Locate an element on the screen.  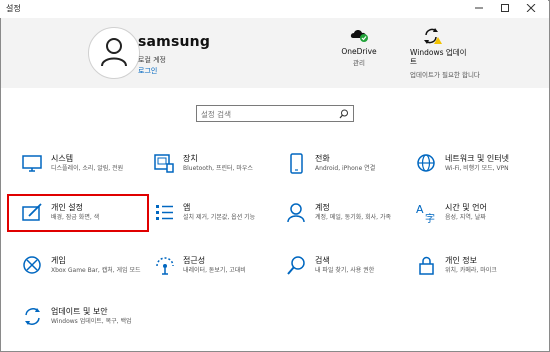
search-icon is located at coordinates (343, 114).